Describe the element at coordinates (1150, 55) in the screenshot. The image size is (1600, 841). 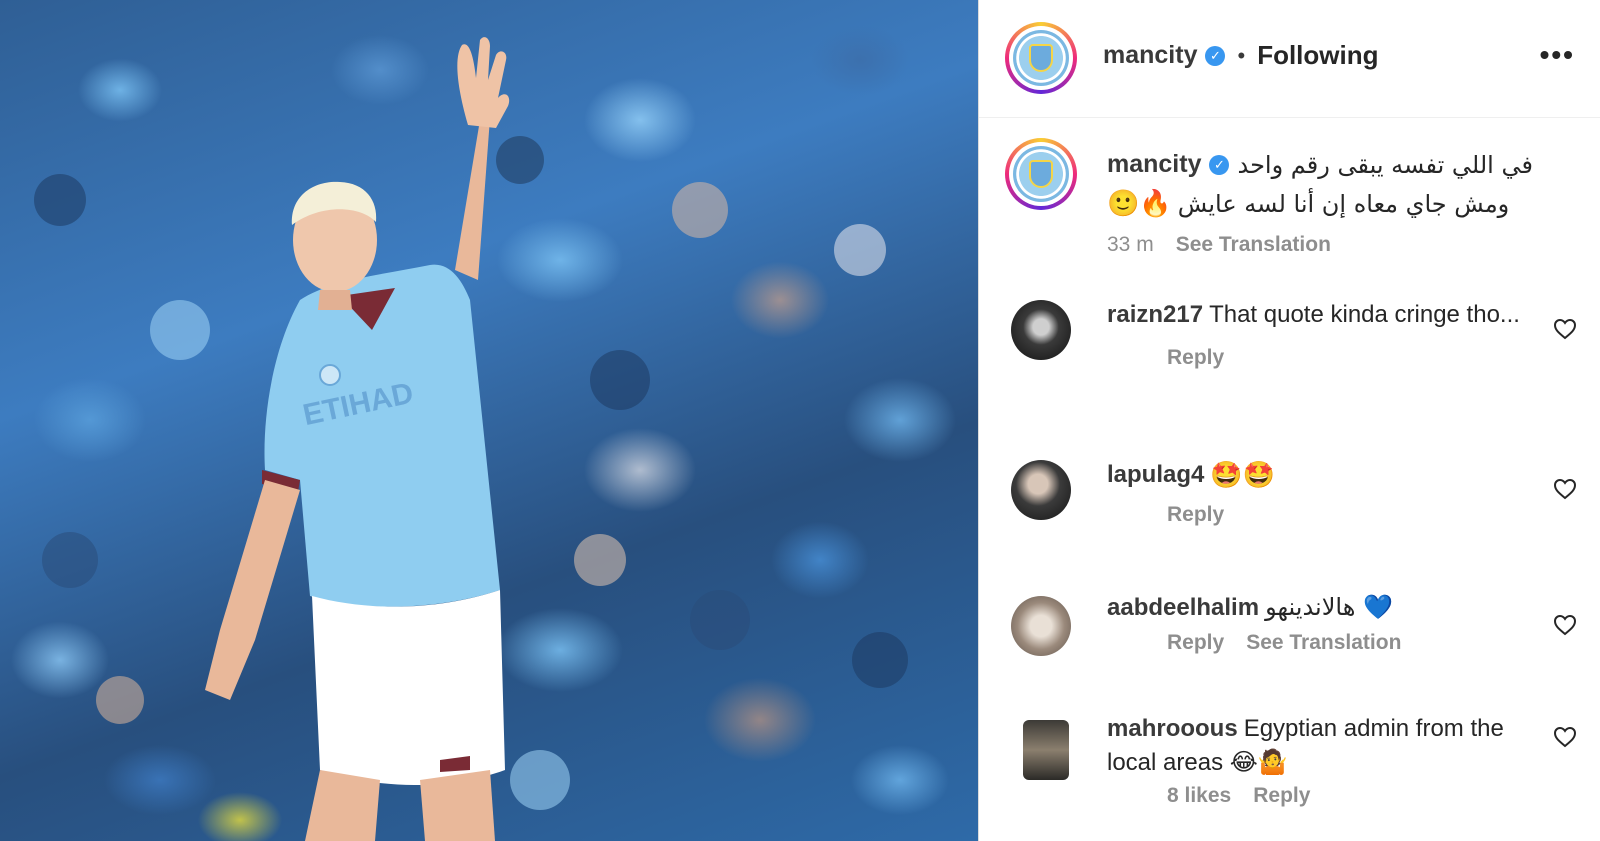
I see `username-link: mancity` at that location.